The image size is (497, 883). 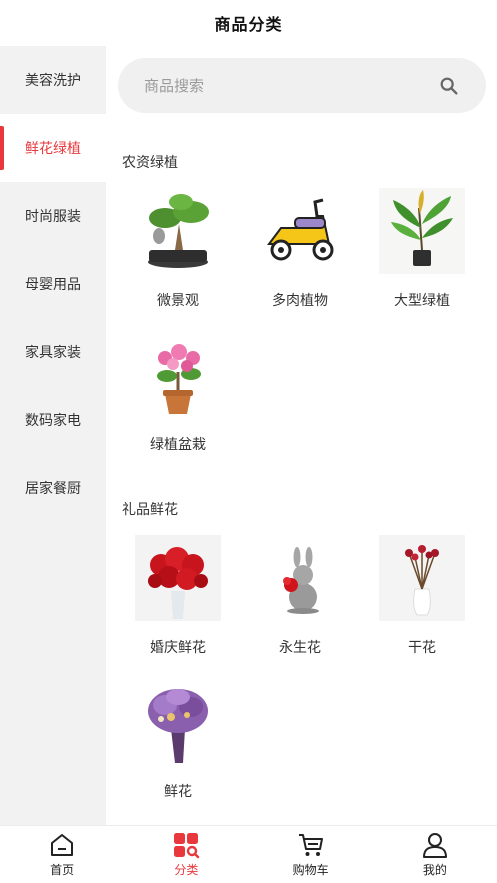 I want to click on sidebar-item-fashion: 时尚服装, so click(x=53, y=216).